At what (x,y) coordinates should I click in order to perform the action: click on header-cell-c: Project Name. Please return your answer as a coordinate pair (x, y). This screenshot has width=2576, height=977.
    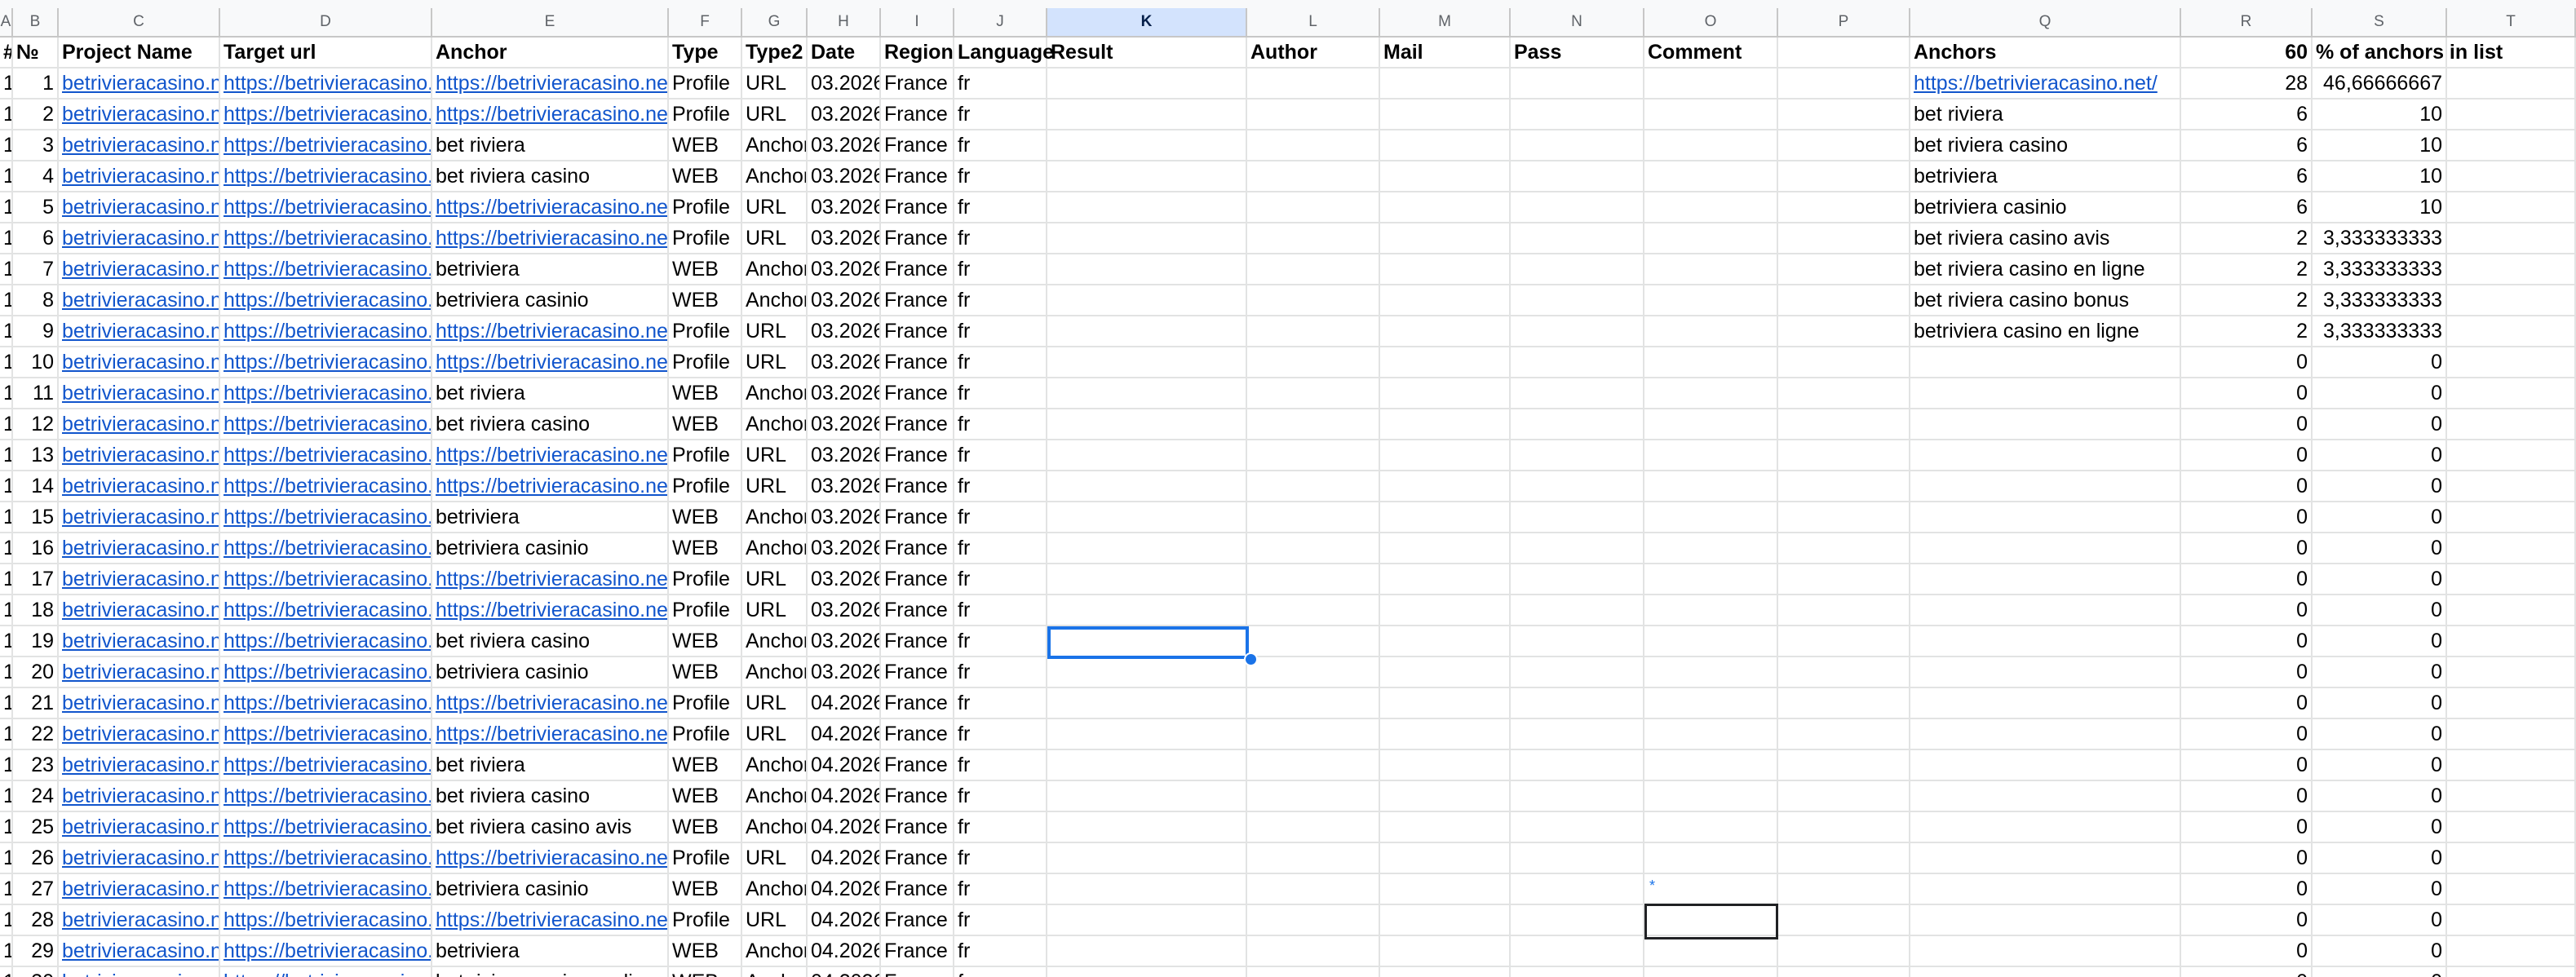
    Looking at the image, I should click on (139, 54).